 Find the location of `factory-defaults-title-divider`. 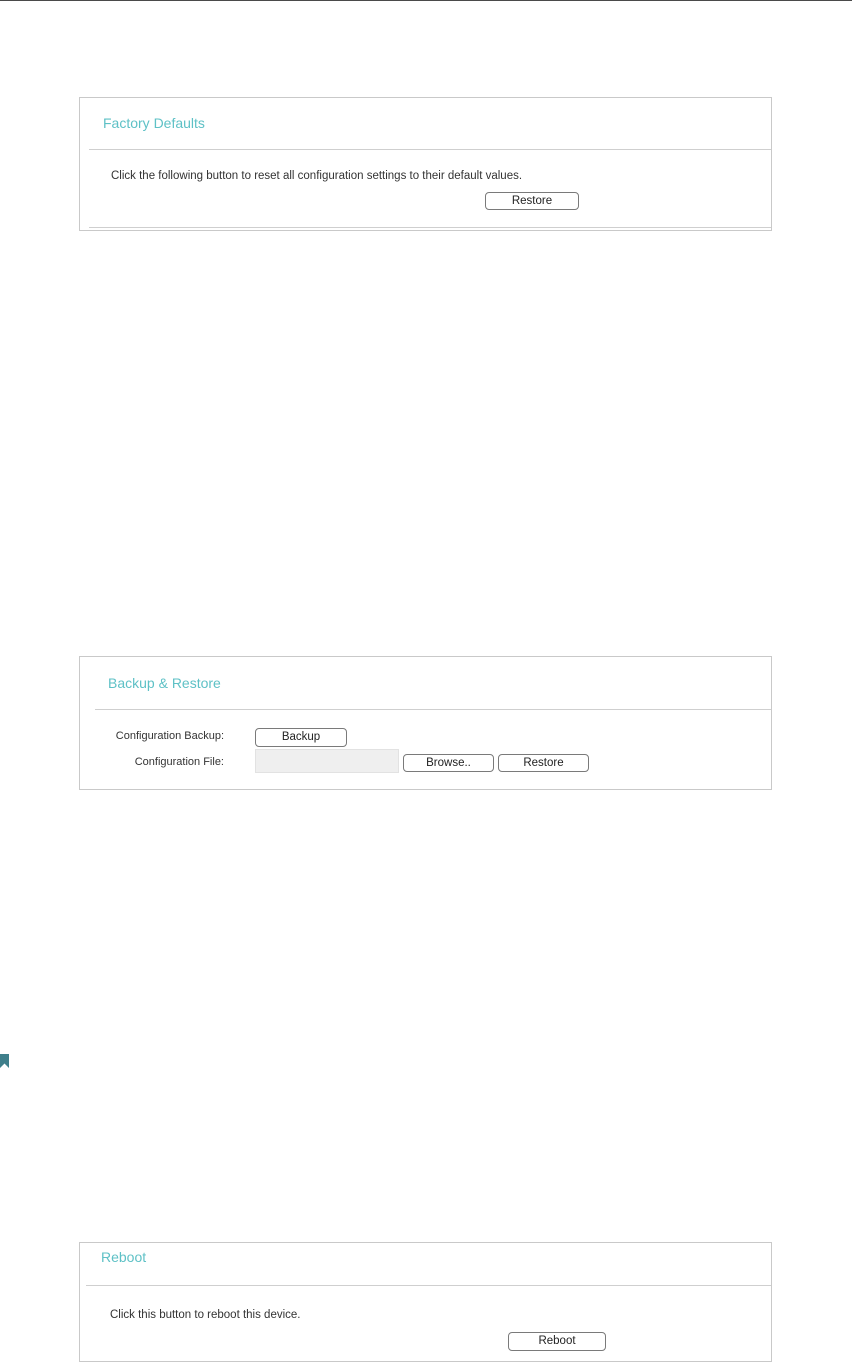

factory-defaults-title-divider is located at coordinates (430, 149).